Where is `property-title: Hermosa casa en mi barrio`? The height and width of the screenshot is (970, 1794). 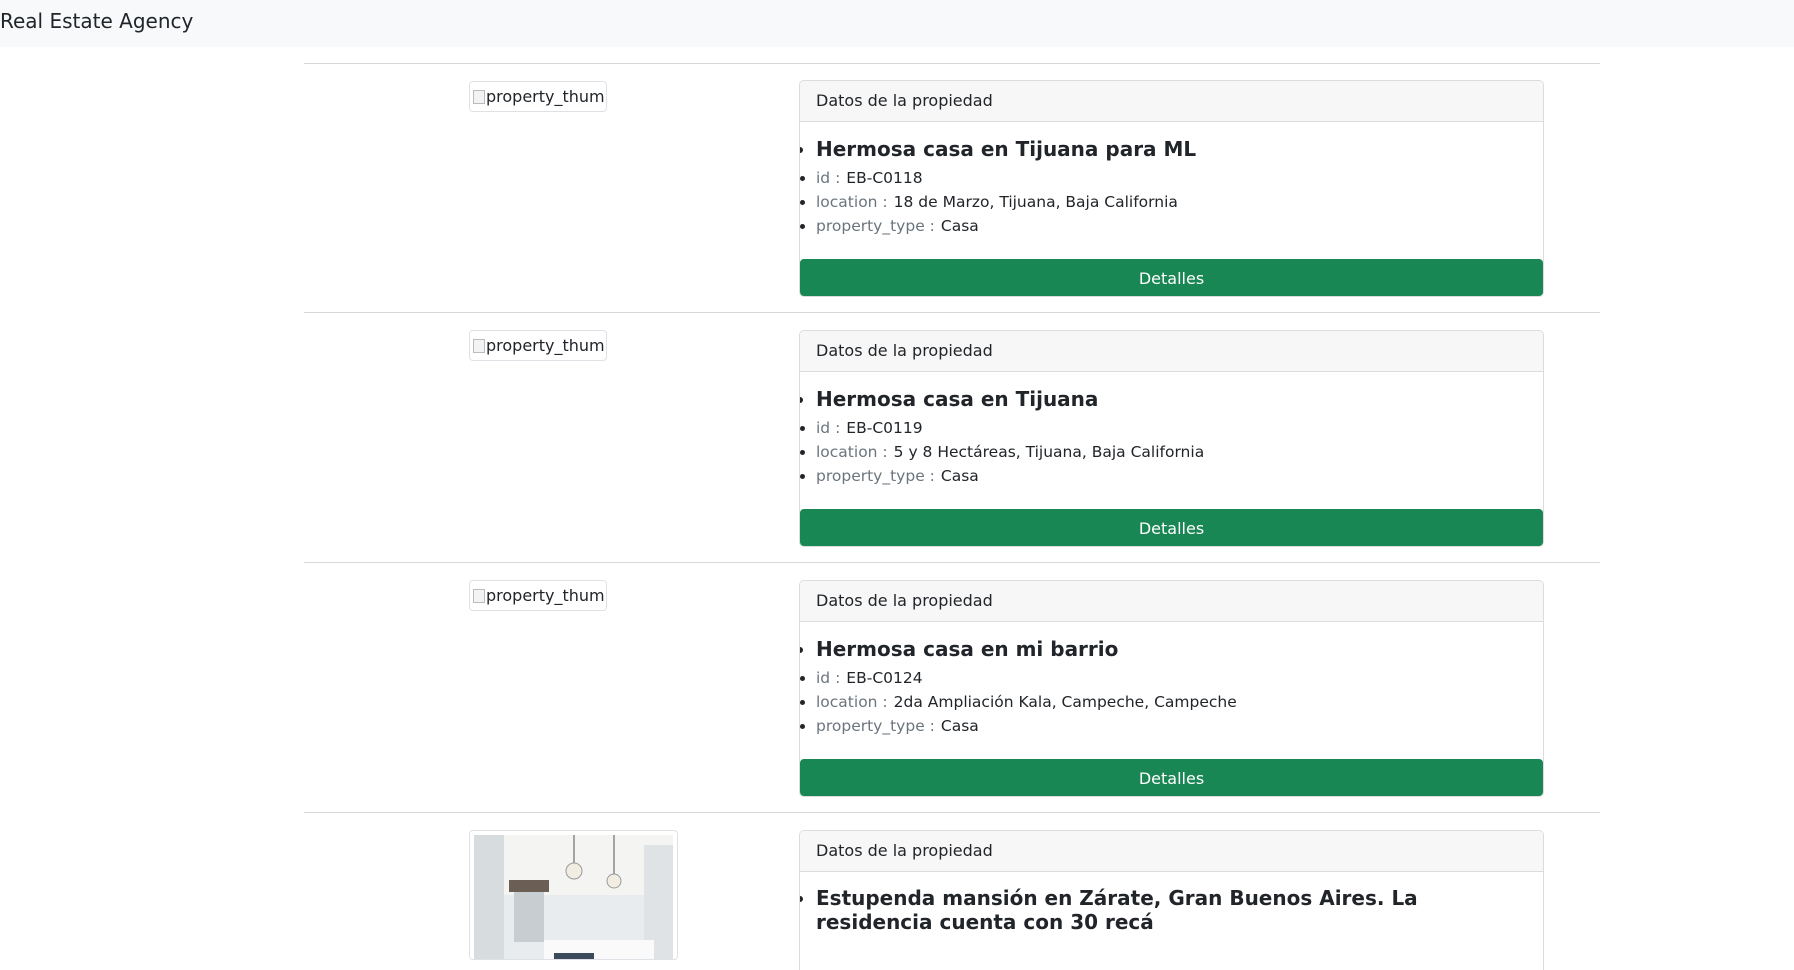 property-title: Hermosa casa en mi barrio is located at coordinates (1171, 649).